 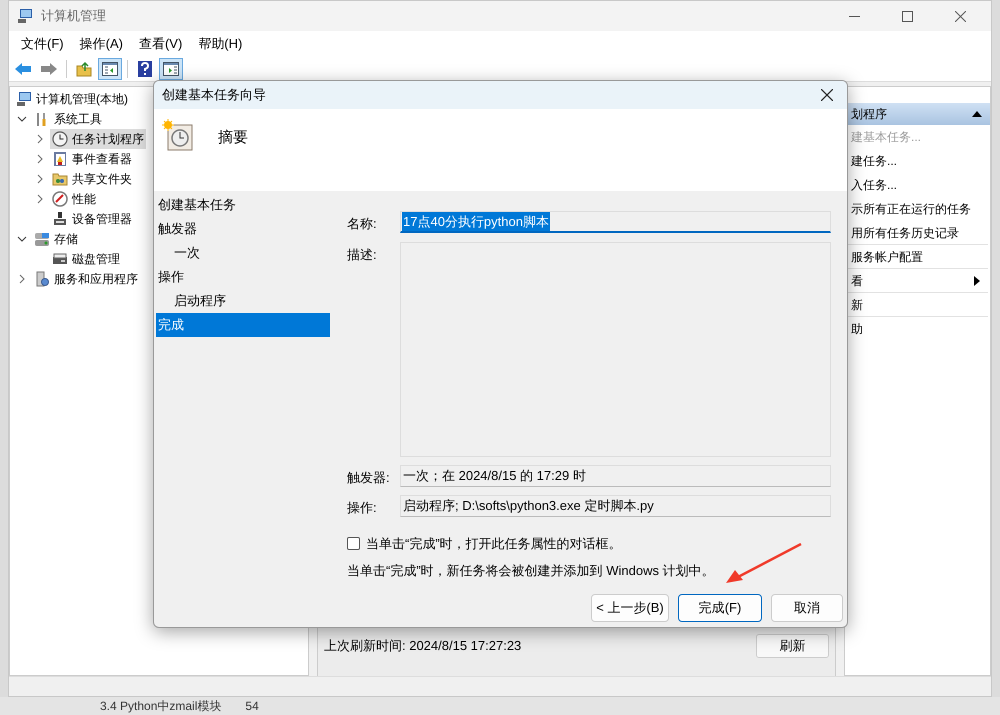 What do you see at coordinates (362, 224) in the screenshot?
I see `field-label: 名称:` at bounding box center [362, 224].